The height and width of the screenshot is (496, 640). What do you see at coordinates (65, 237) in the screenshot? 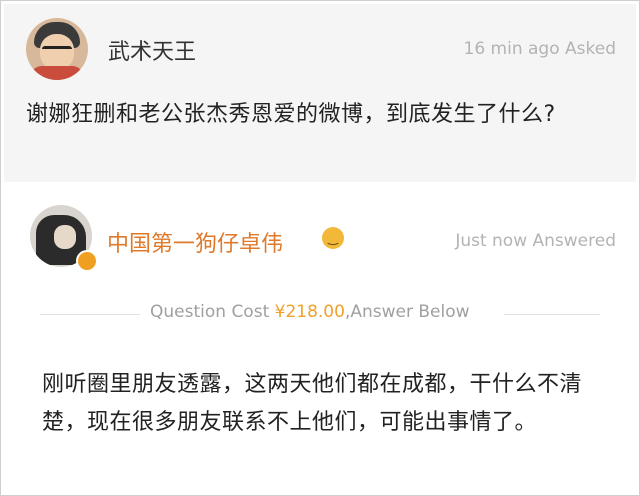
I see `avatar-hand` at bounding box center [65, 237].